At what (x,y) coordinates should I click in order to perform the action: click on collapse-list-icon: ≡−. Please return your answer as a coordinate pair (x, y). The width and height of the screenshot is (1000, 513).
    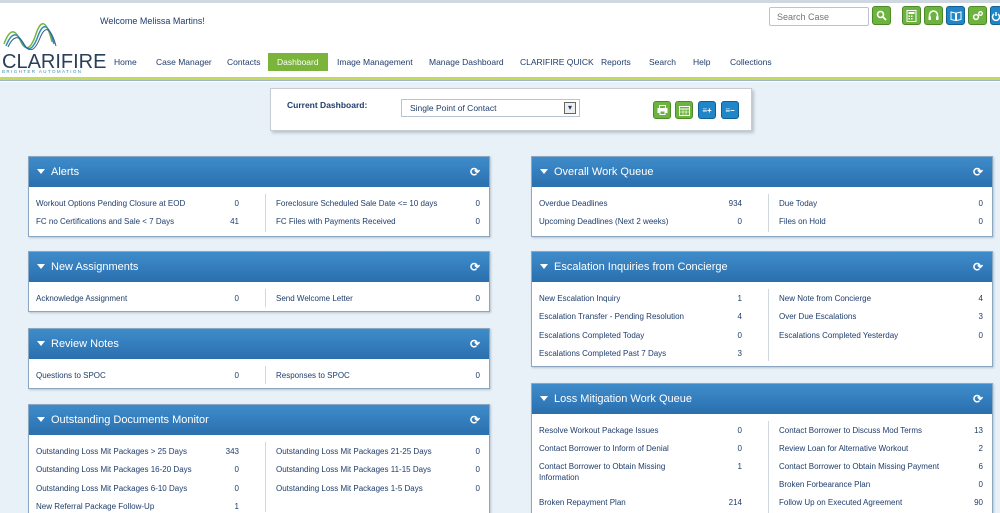
    Looking at the image, I should click on (730, 110).